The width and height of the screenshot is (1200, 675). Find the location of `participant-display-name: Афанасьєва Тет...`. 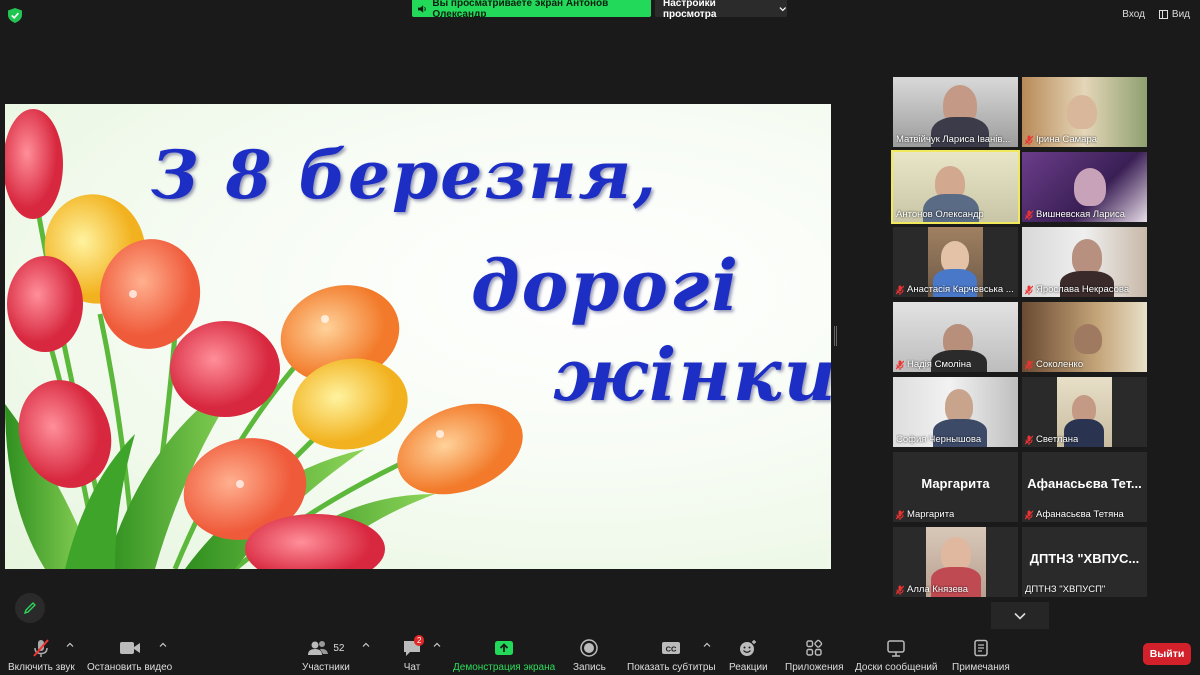

participant-display-name: Афанасьєва Тет... is located at coordinates (1084, 483).